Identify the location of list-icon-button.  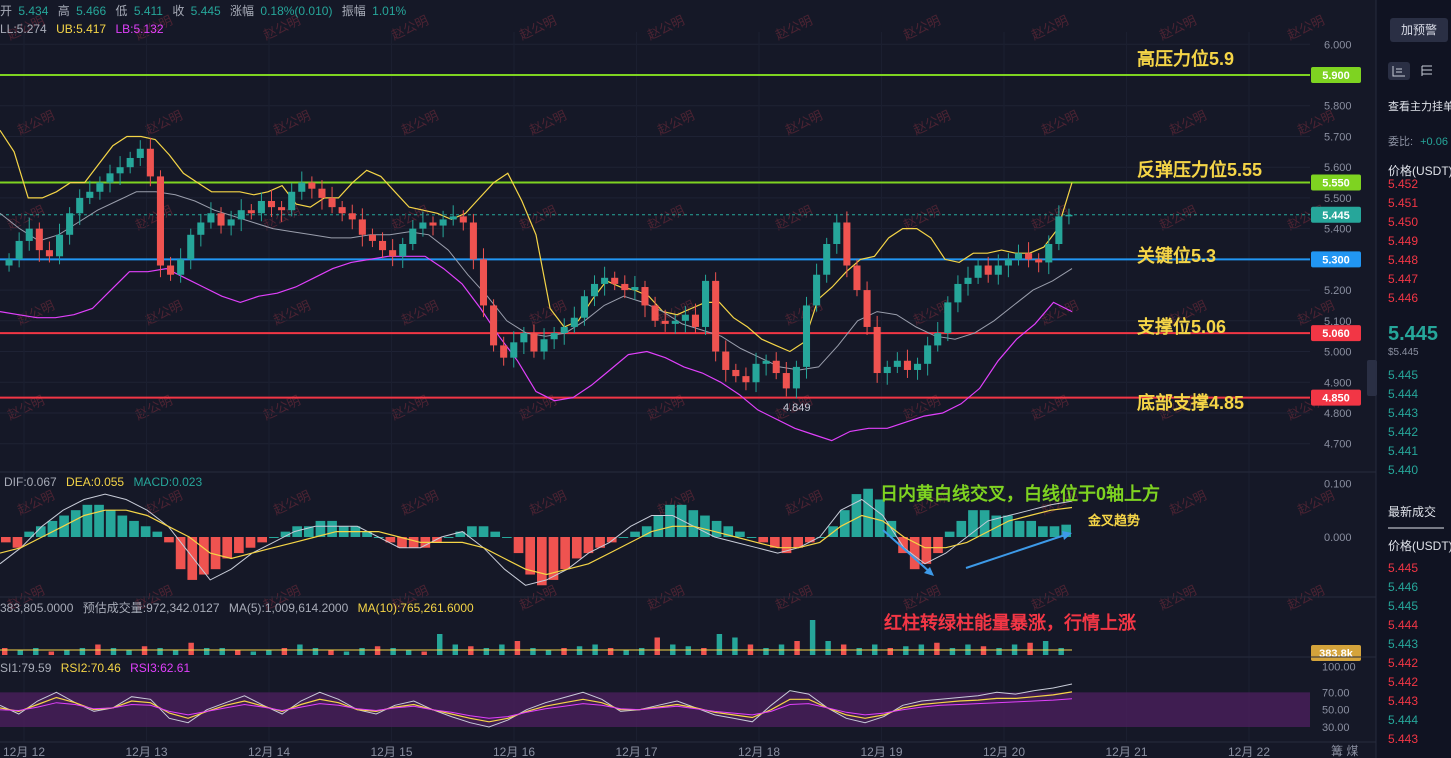
(1399, 71).